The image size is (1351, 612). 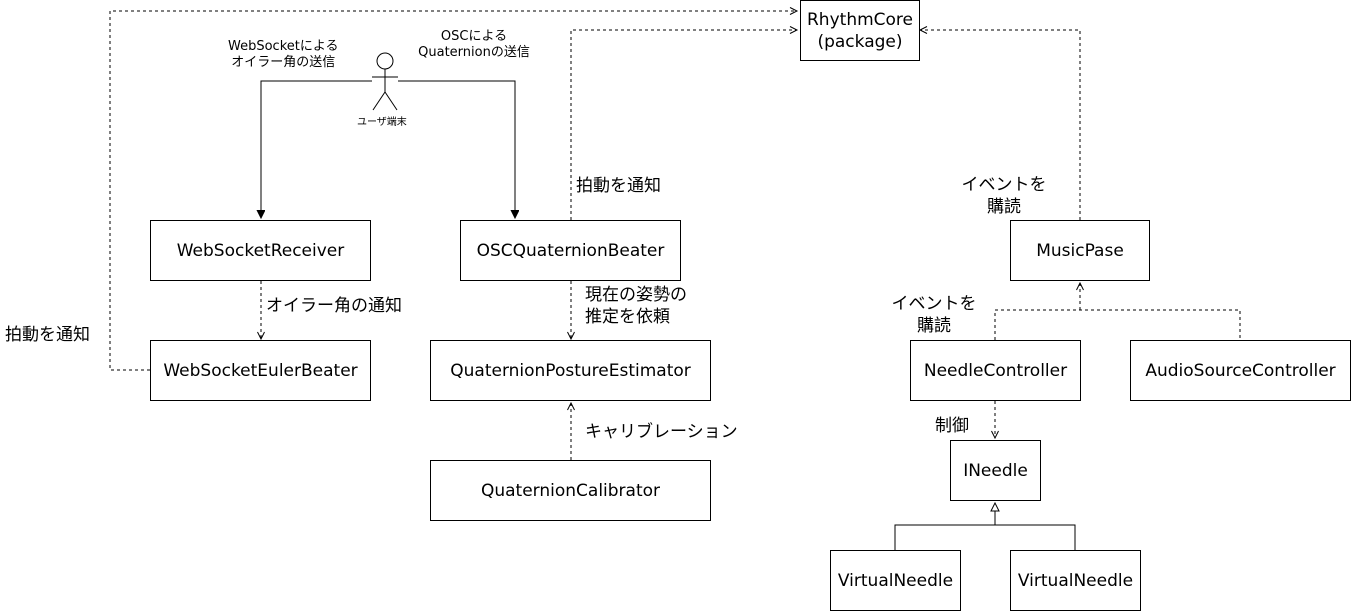 What do you see at coordinates (334, 306) in the screenshot?
I see `edge-label-euler-notify: オイラー角の通知` at bounding box center [334, 306].